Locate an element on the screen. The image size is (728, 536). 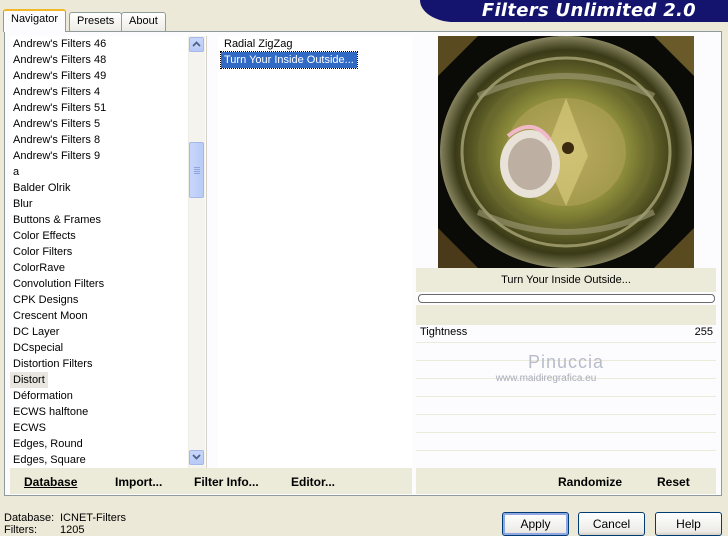
category-item: Andrew's Filters 51 is located at coordinates (59, 108).